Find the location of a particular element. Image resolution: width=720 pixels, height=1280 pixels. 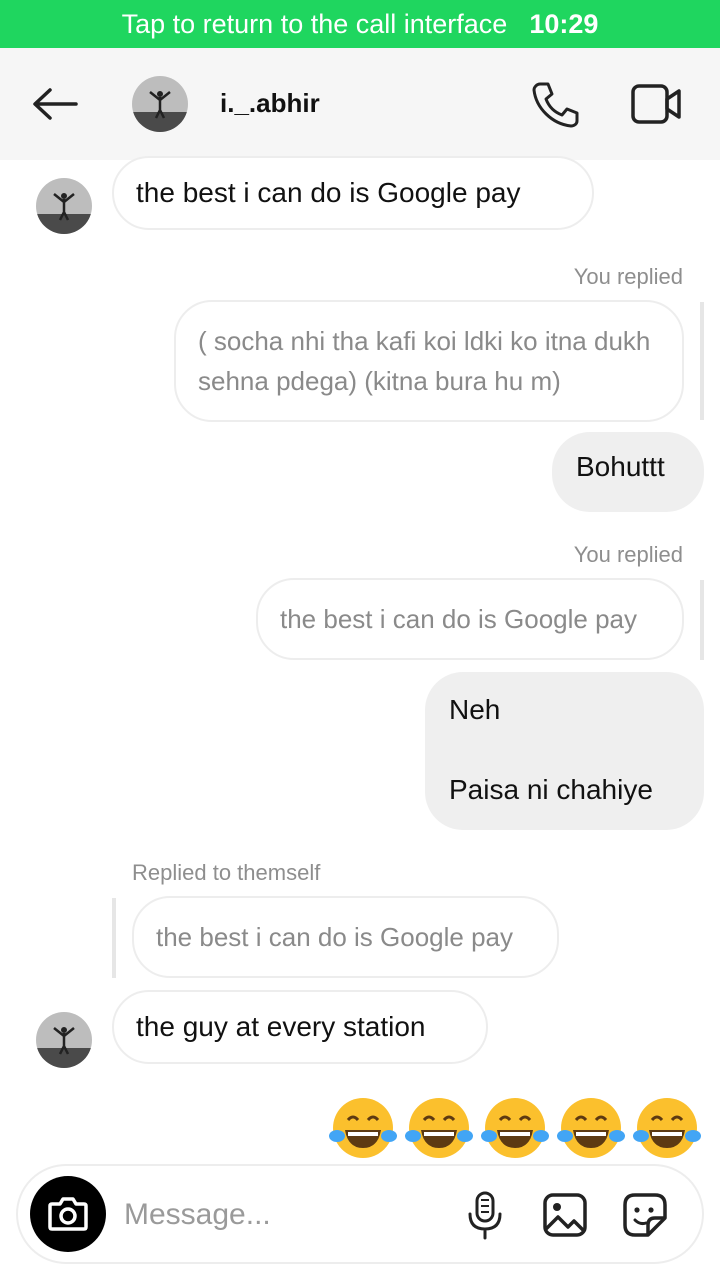

sticker-icon is located at coordinates (645, 1217).